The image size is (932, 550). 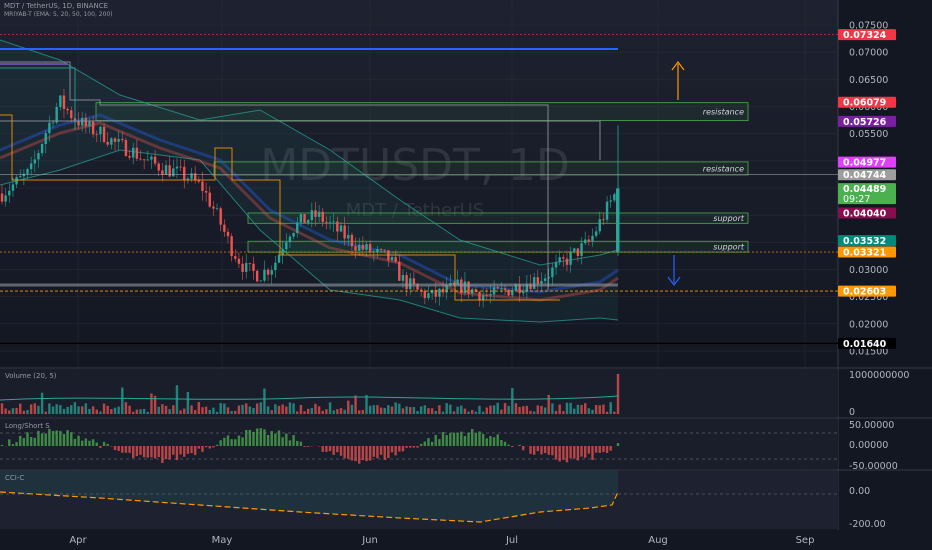 I want to click on time-axis: Apr May Jun Jul Aug Sep, so click(x=466, y=540).